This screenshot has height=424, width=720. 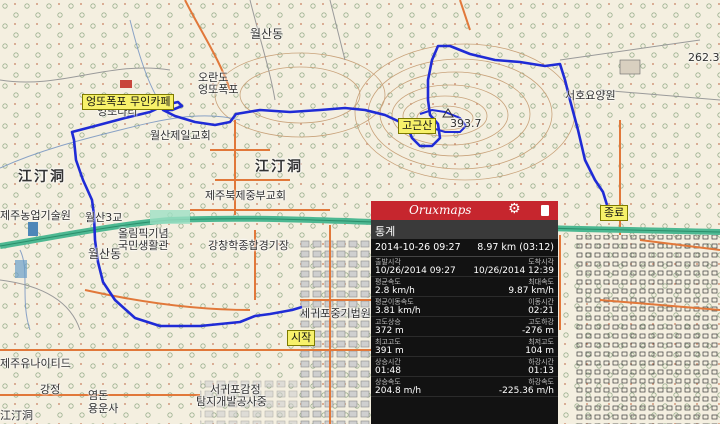 I want to click on waypoint-end: 종료, so click(x=614, y=213).